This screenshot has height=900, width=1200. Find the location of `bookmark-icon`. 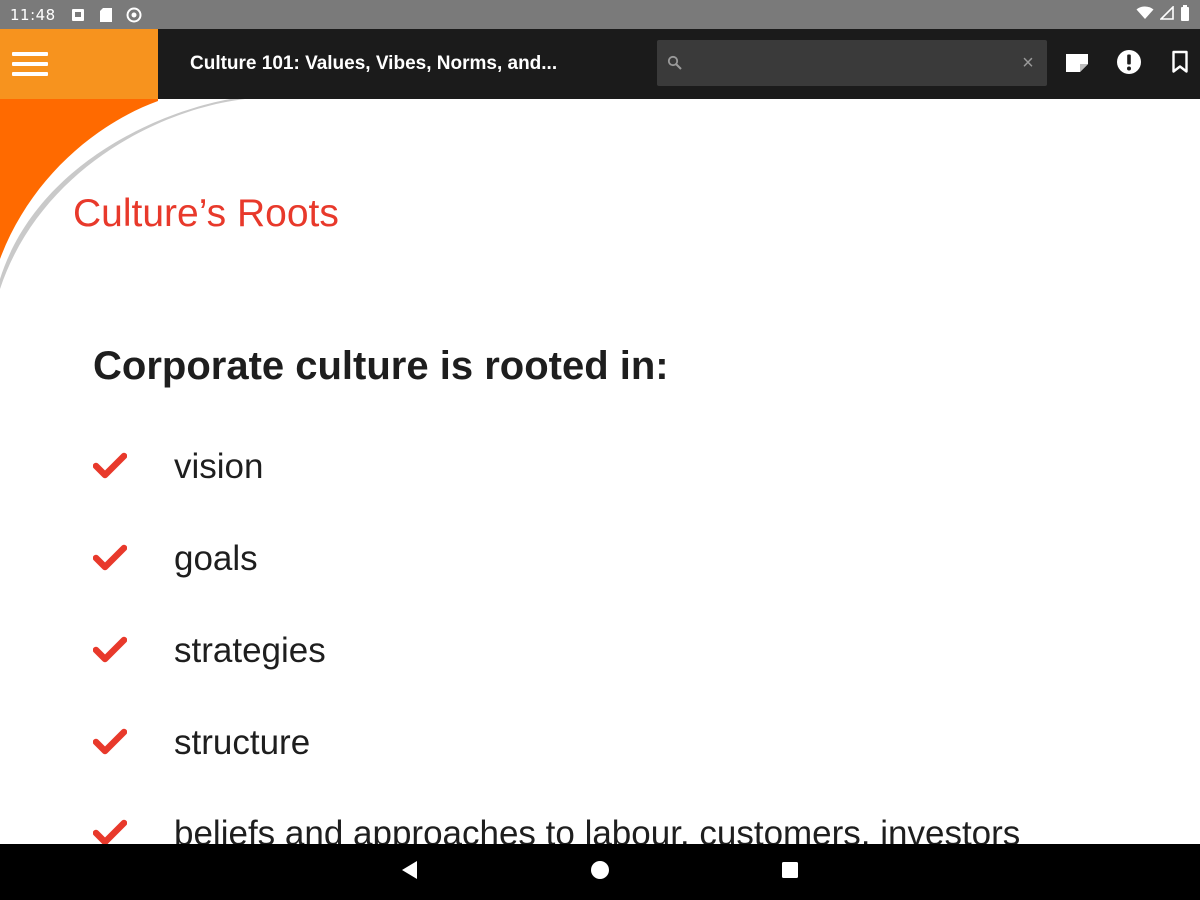

bookmark-icon is located at coordinates (1180, 64).